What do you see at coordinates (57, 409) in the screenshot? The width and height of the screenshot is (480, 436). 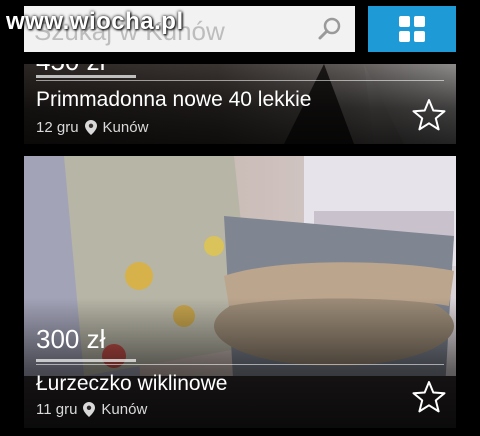 I see `listing-date: 11 gru` at bounding box center [57, 409].